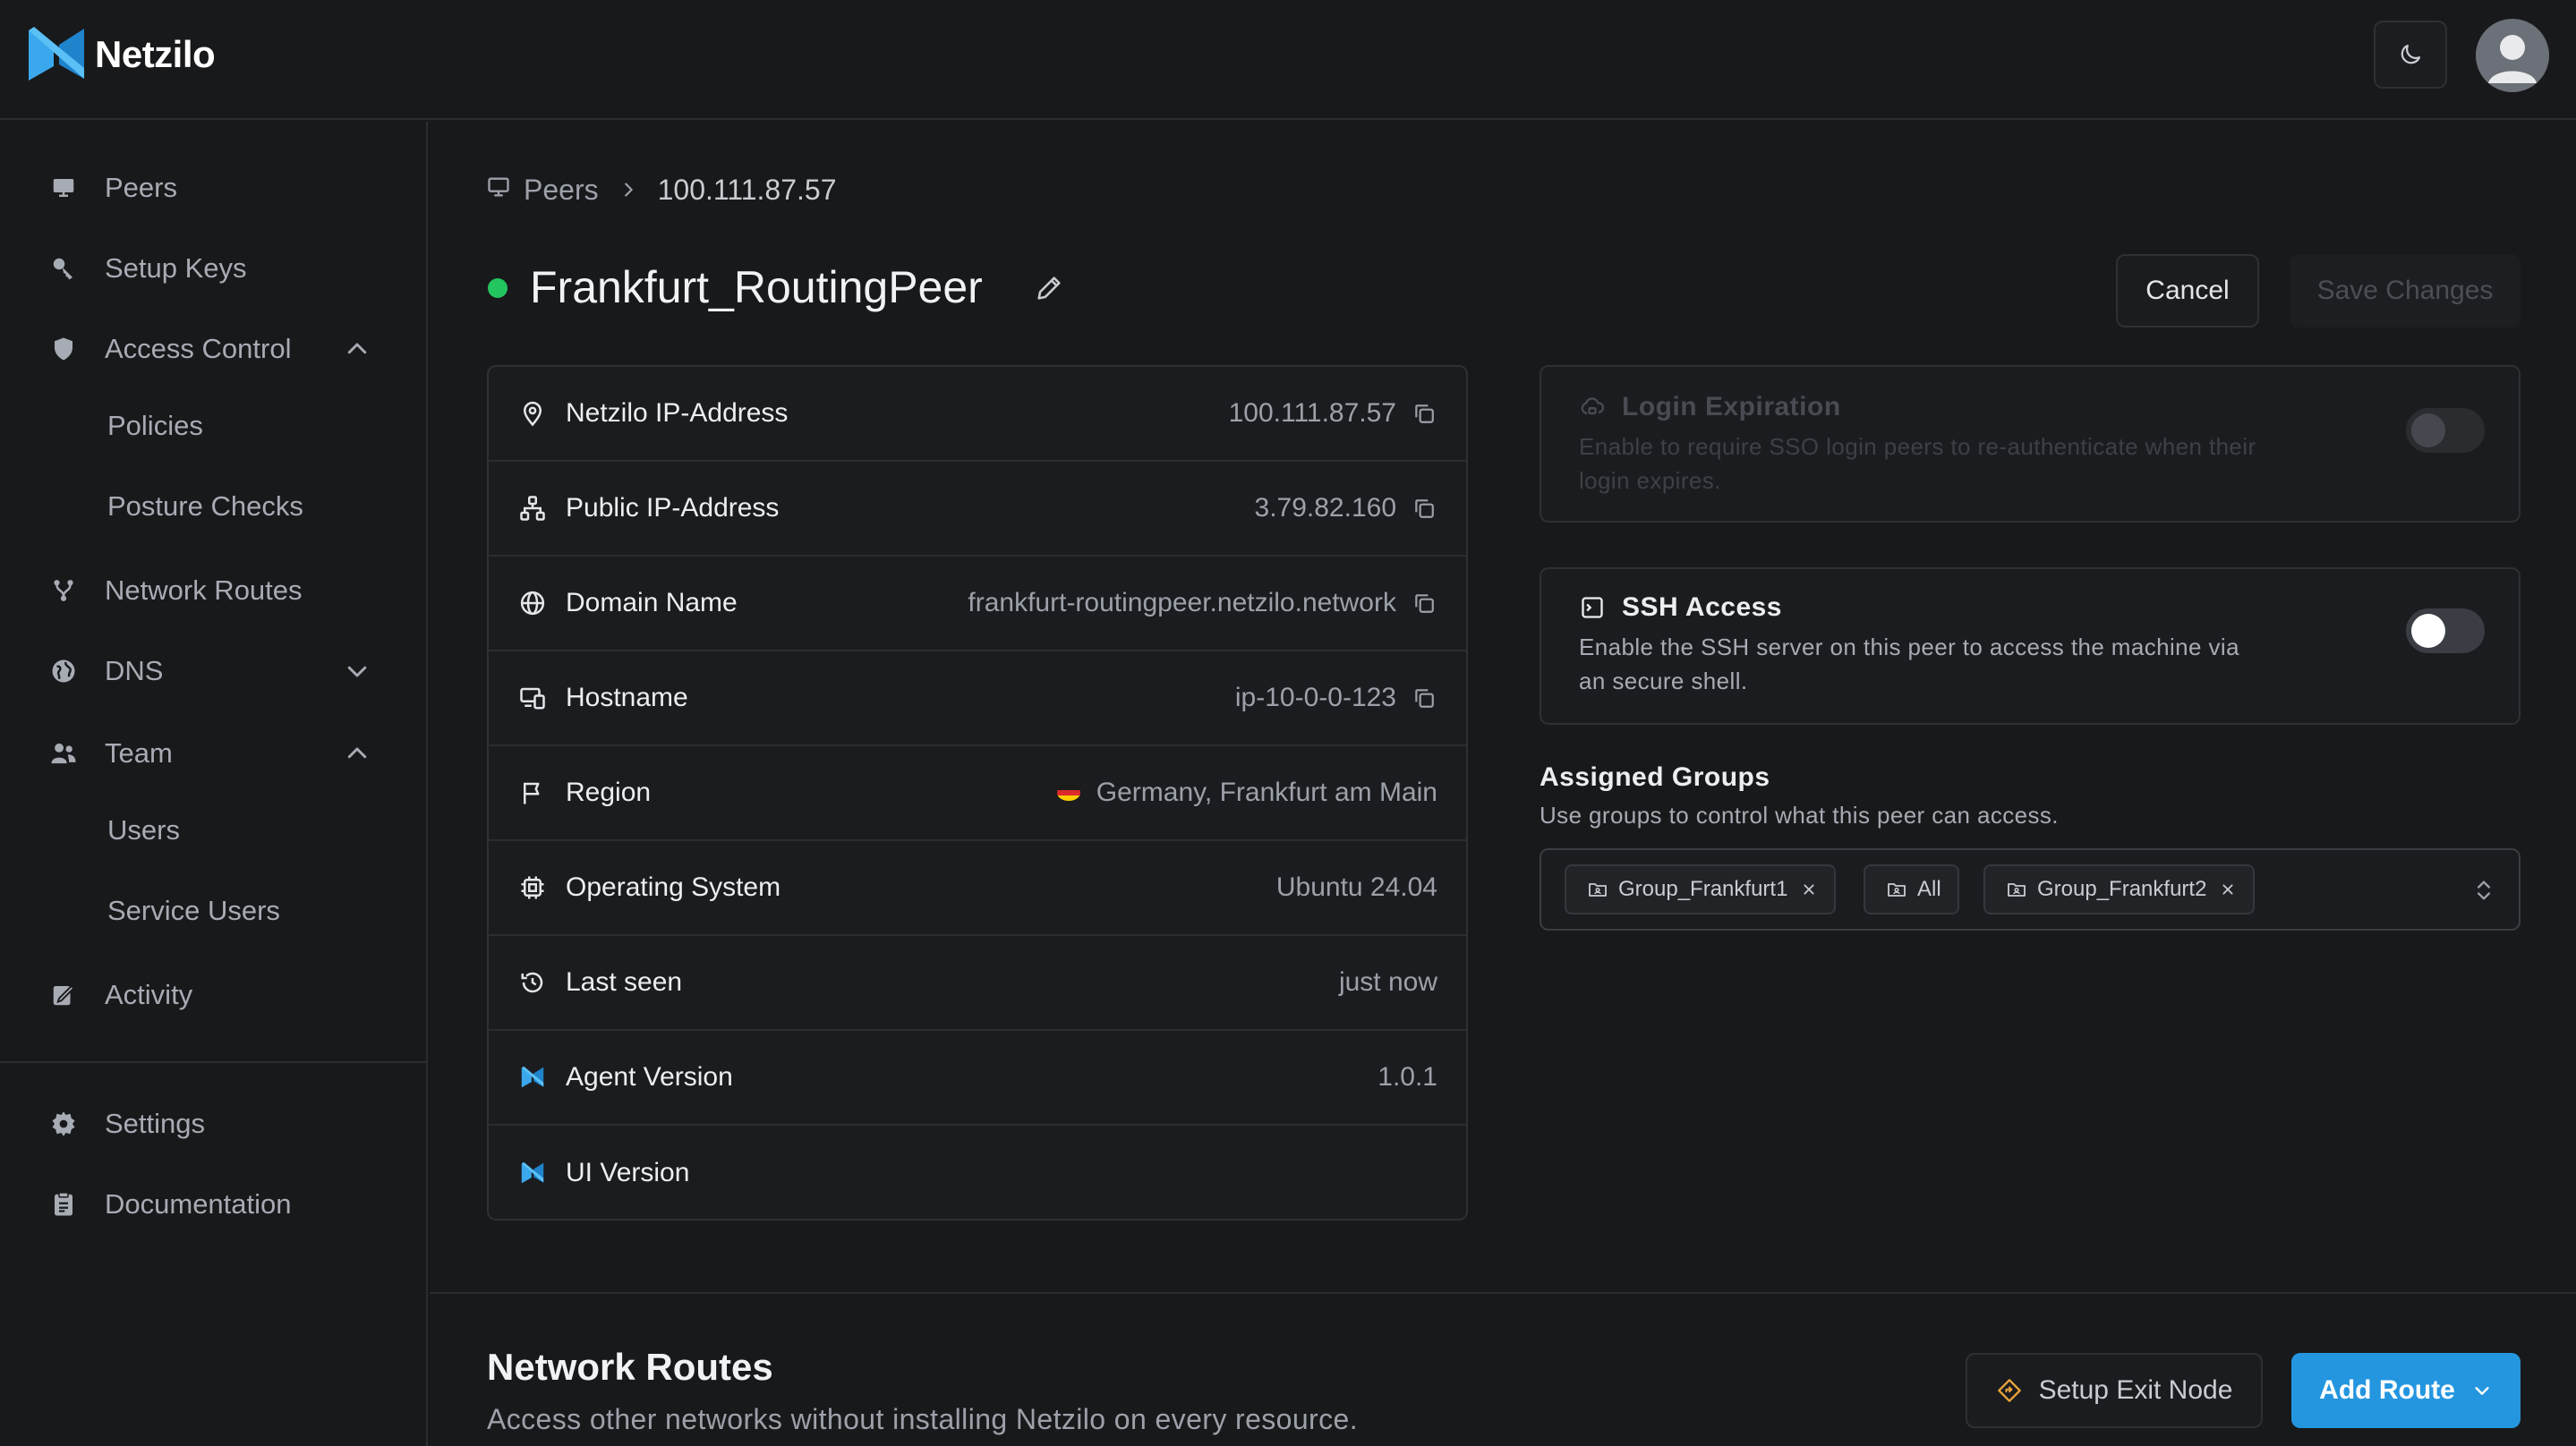  What do you see at coordinates (149, 994) in the screenshot?
I see `sidebar-item-label: Activity` at bounding box center [149, 994].